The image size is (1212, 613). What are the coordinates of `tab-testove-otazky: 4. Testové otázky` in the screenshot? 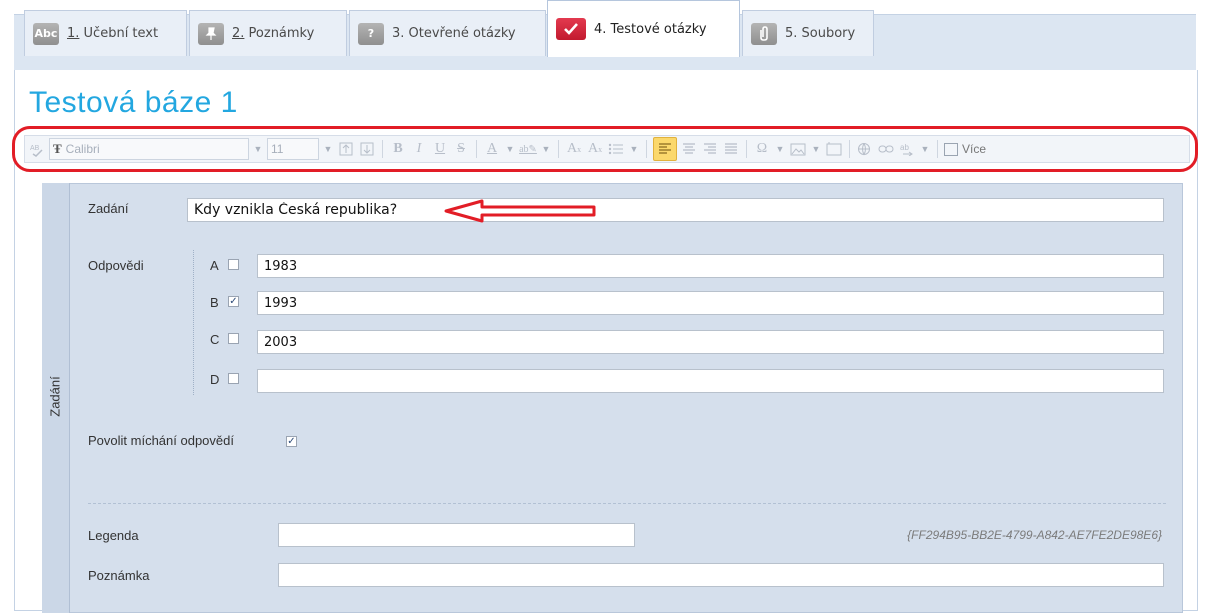 It's located at (643, 28).